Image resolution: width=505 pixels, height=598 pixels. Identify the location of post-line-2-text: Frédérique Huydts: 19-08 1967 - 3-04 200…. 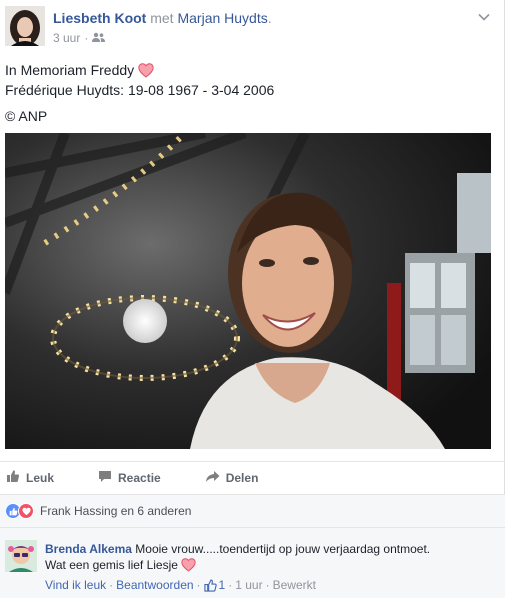
(140, 90).